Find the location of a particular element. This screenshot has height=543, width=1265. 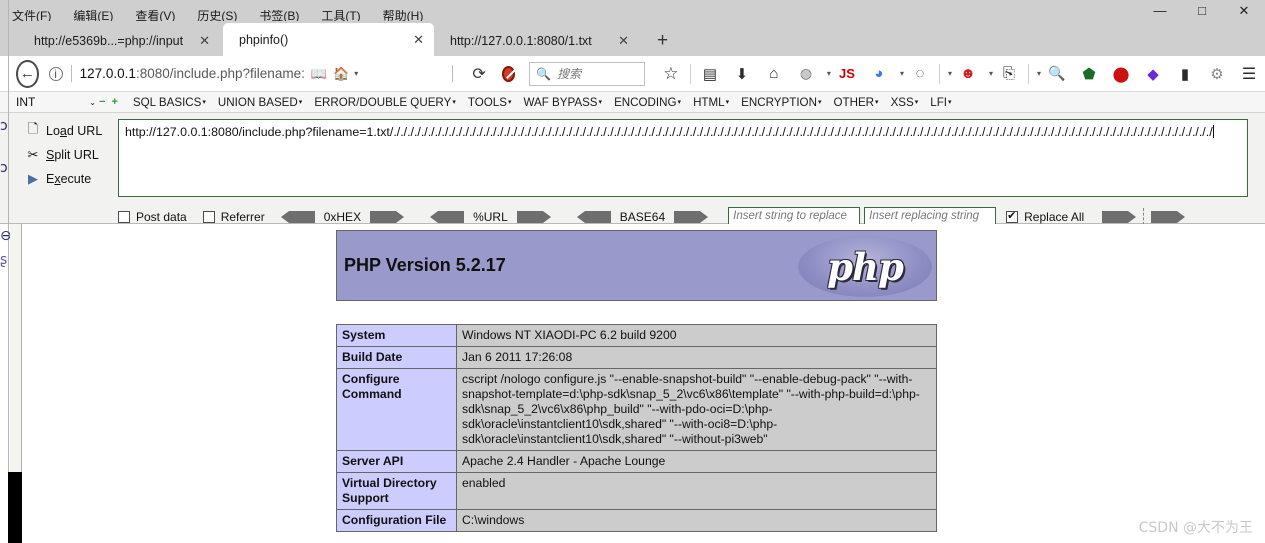

split-url-button: ✂ Split URL is located at coordinates (72, 155).